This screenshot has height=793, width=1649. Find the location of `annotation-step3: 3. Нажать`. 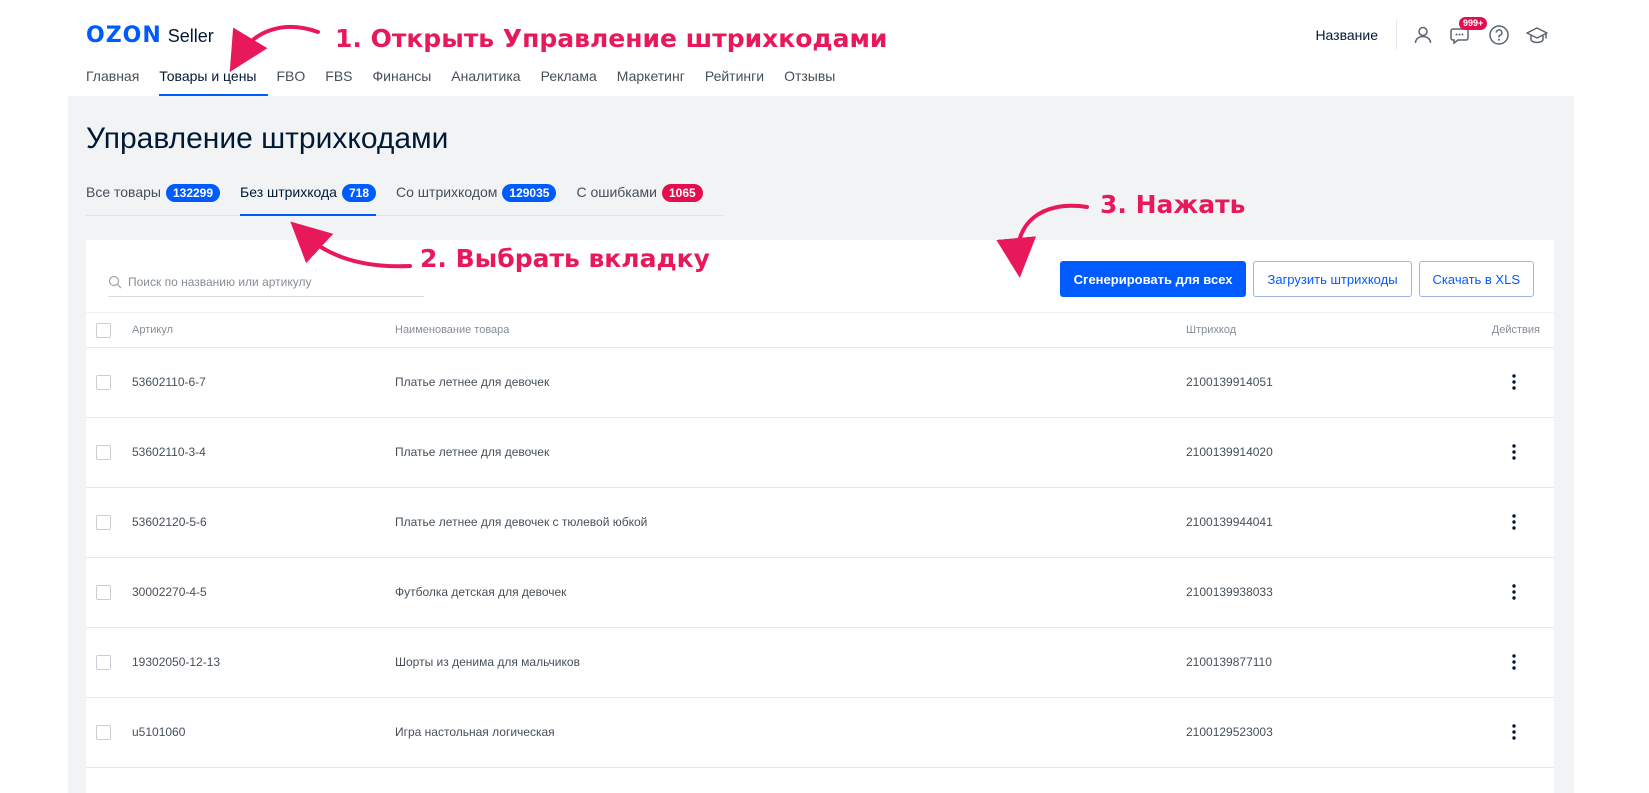

annotation-step3: 3. Нажать is located at coordinates (1173, 204).